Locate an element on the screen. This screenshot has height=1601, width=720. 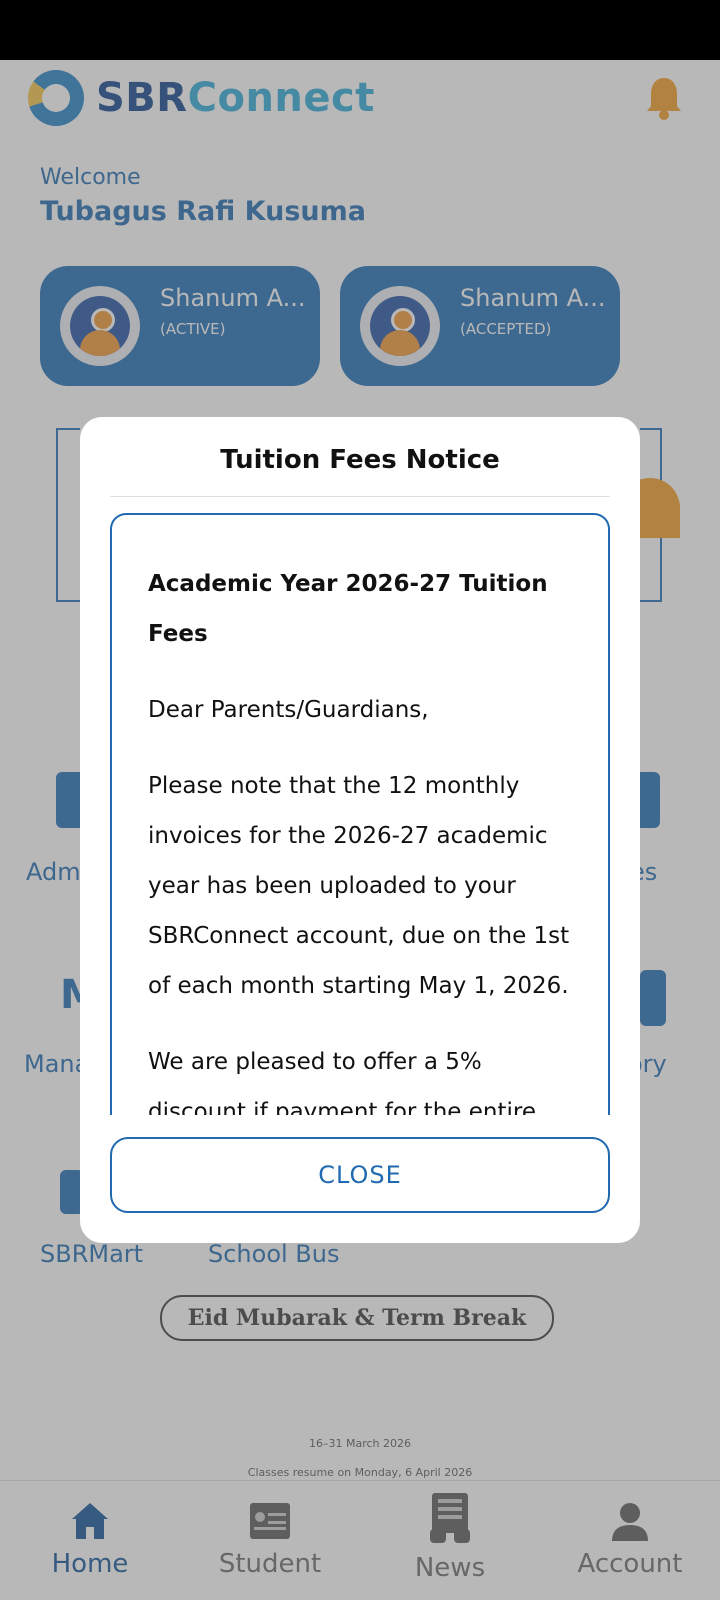
close-button: CLOSE is located at coordinates (360, 1175).